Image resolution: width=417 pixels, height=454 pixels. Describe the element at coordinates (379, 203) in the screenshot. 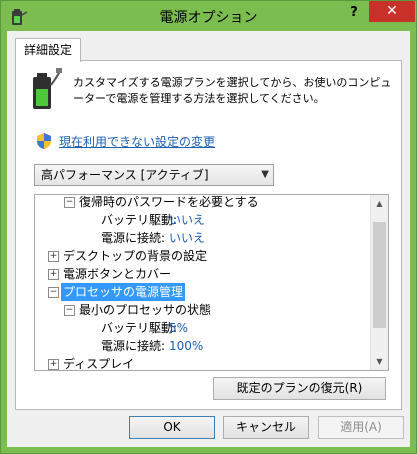

I see `scroll-up-icon: ▲` at that location.